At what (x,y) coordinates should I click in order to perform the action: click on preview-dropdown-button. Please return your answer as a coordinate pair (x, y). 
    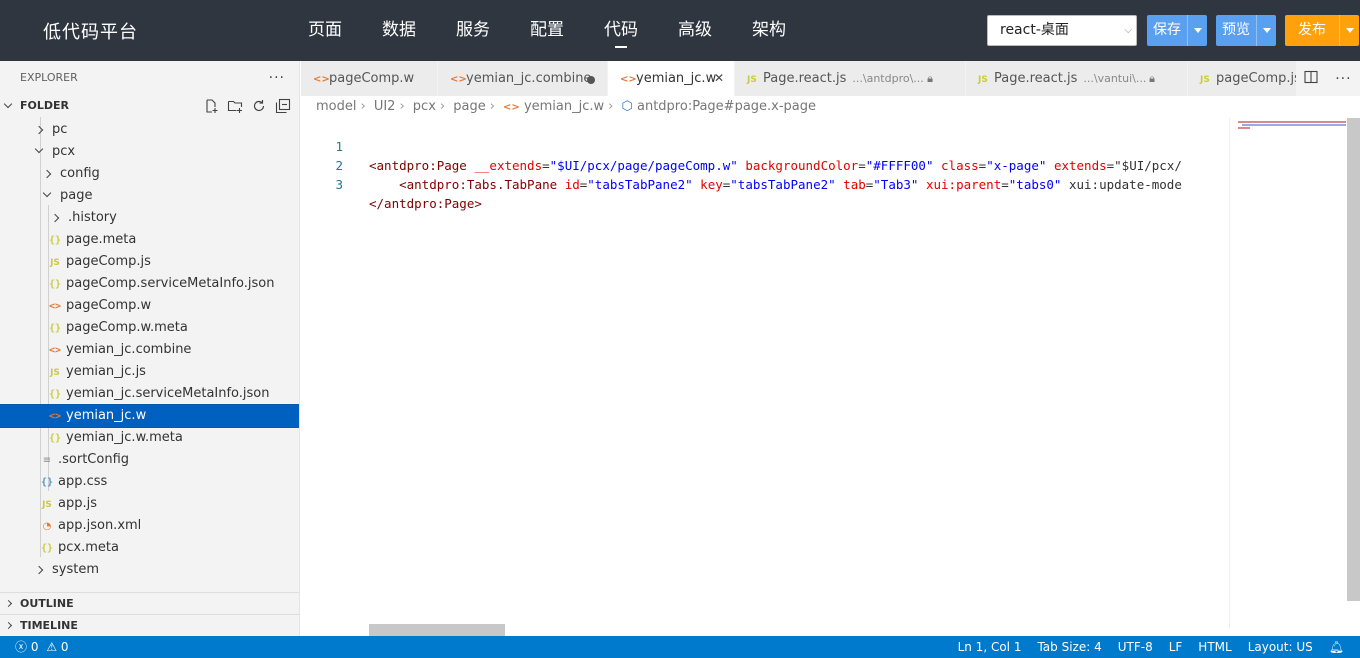
    Looking at the image, I should click on (1266, 30).